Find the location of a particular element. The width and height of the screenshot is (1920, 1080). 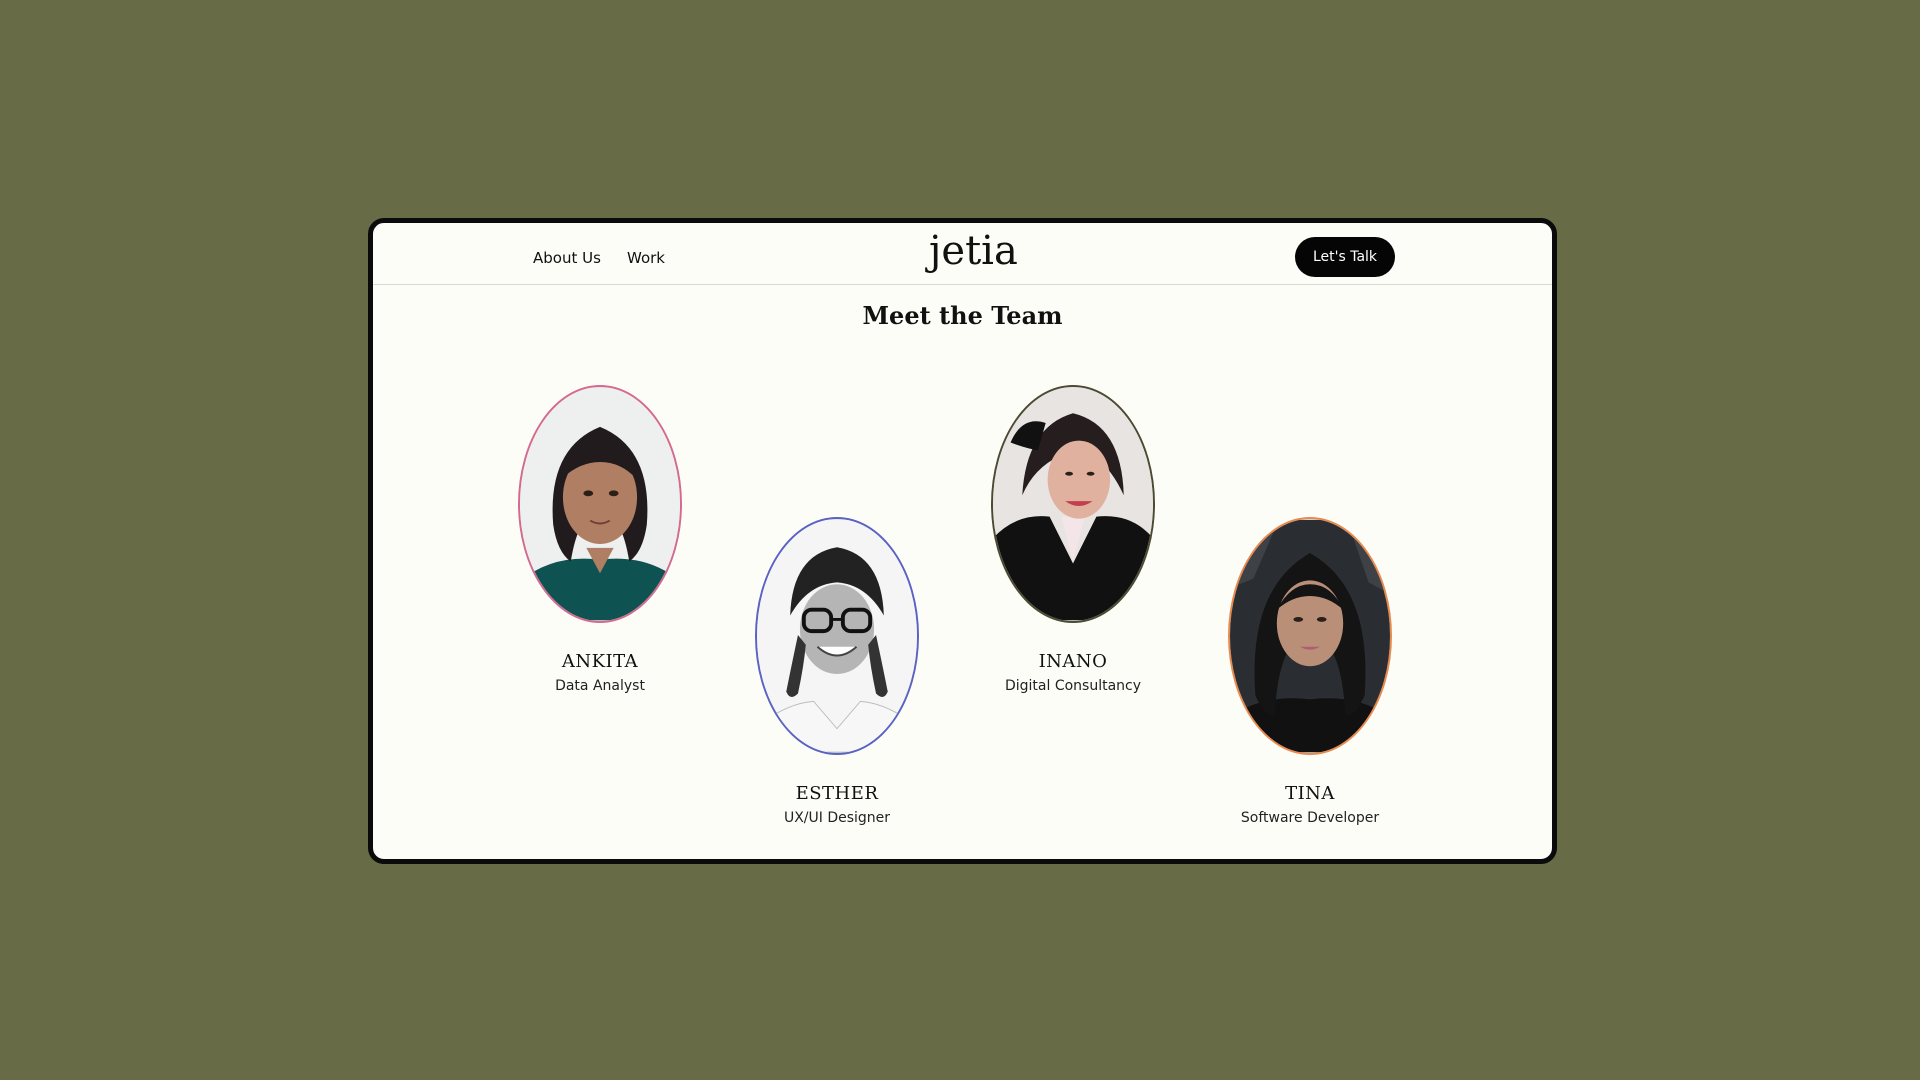

site-logo: jetia is located at coordinates (973, 251).